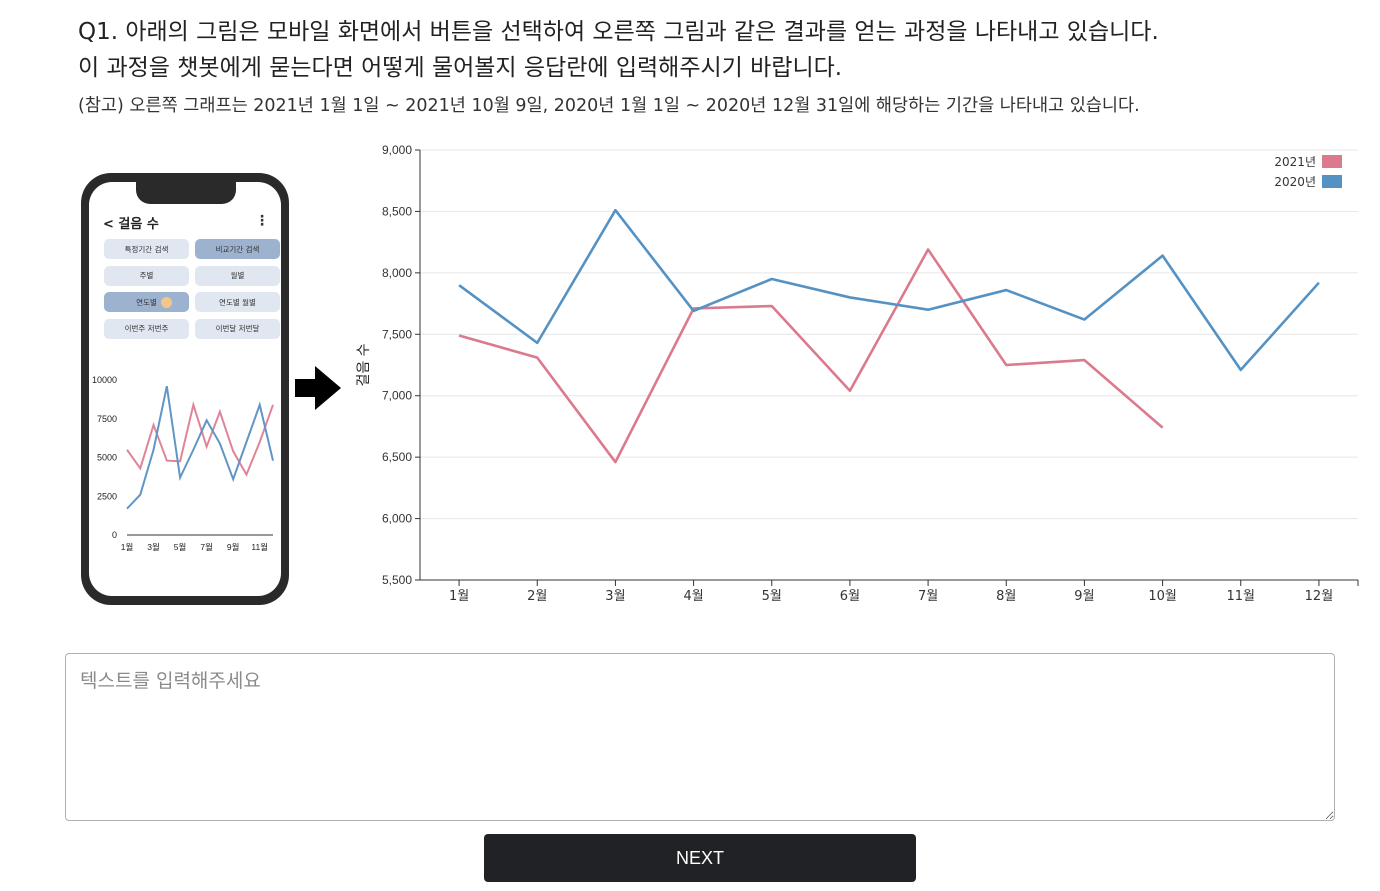  What do you see at coordinates (107, 496) in the screenshot?
I see `mini-y-tick-label: 2500` at bounding box center [107, 496].